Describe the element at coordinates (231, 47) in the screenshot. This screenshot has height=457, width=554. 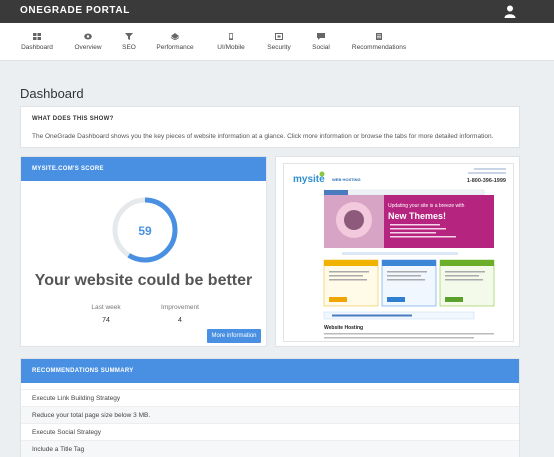
I see `tab-label: UI/Mobile` at that location.